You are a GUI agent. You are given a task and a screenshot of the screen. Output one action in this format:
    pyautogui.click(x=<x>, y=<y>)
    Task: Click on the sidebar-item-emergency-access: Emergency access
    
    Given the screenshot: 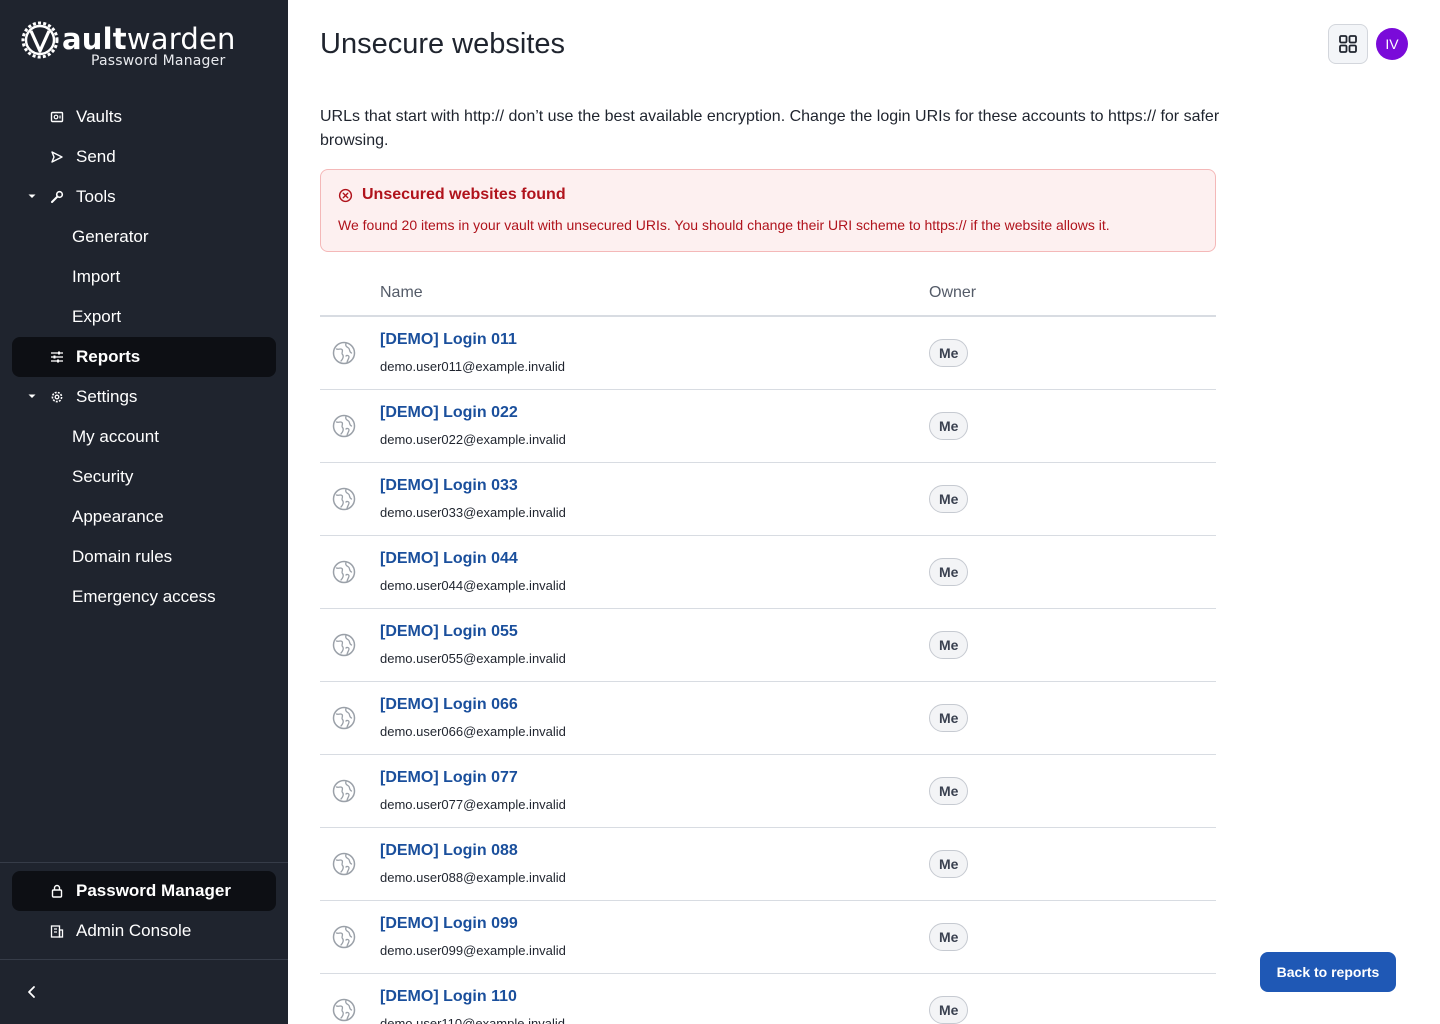 What is the action you would take?
    pyautogui.click(x=144, y=597)
    